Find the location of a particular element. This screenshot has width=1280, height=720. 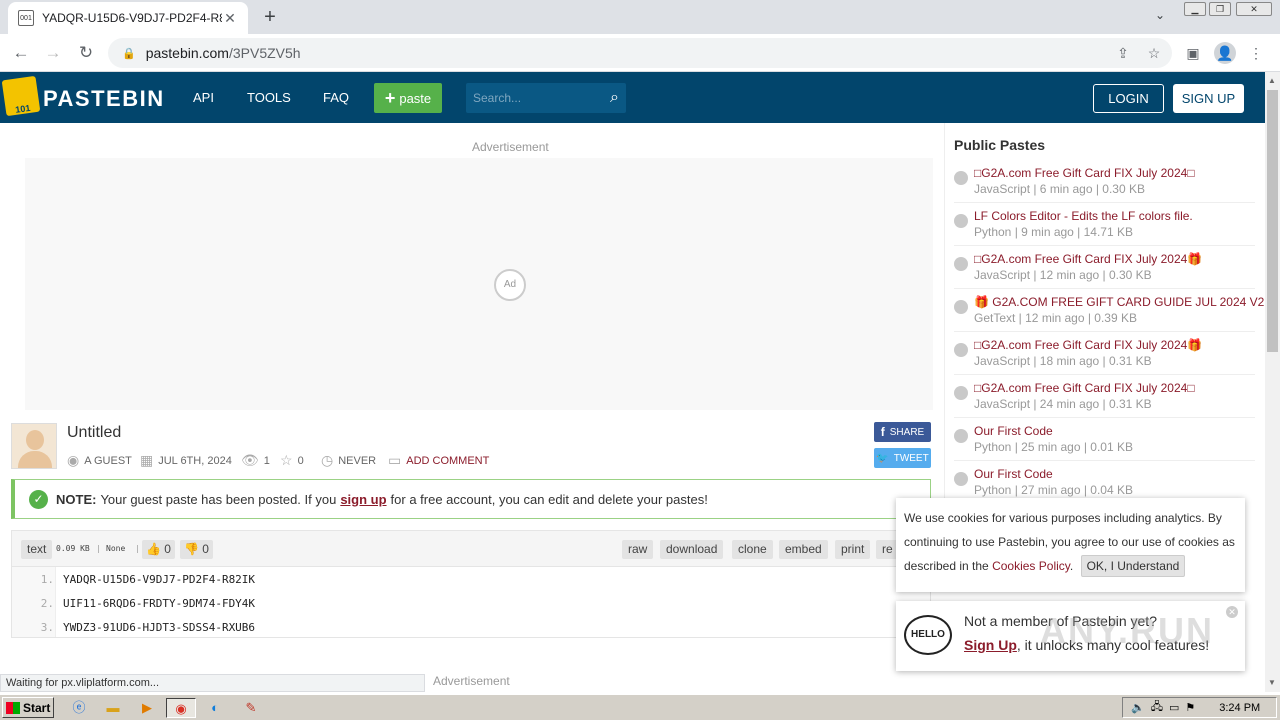

like-button: 👍 0 is located at coordinates (158, 549).